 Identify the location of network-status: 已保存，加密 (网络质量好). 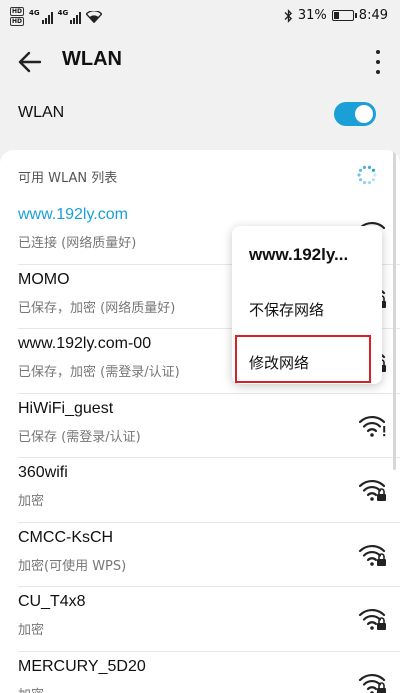
(97, 308).